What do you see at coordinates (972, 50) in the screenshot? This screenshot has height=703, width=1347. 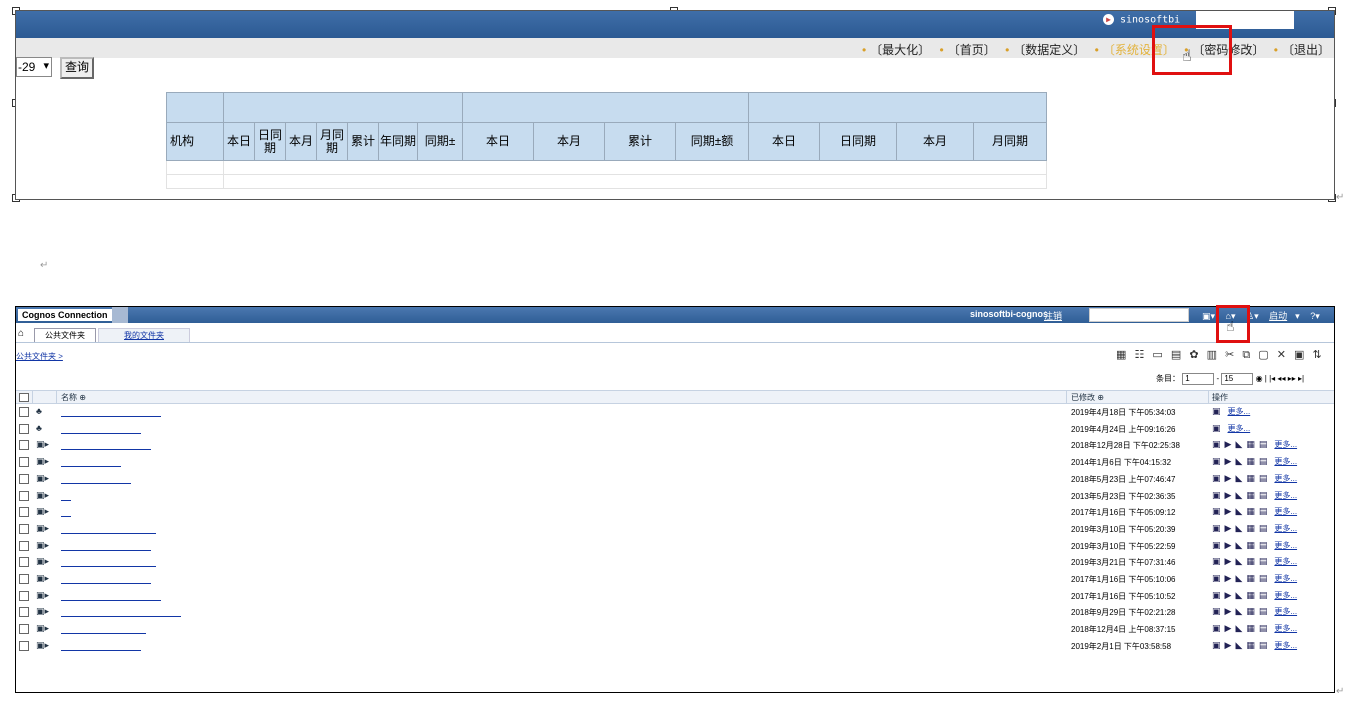 I see `nav-home-link: 〔首页〕` at bounding box center [972, 50].